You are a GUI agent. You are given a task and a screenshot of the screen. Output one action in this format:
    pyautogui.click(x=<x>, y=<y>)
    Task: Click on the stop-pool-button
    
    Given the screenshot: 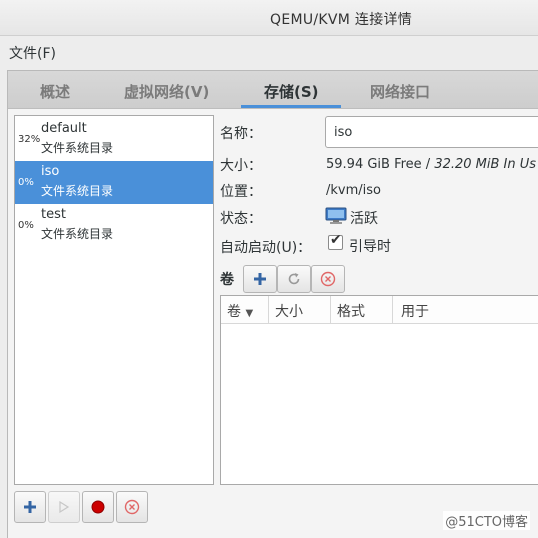 What is the action you would take?
    pyautogui.click(x=98, y=507)
    